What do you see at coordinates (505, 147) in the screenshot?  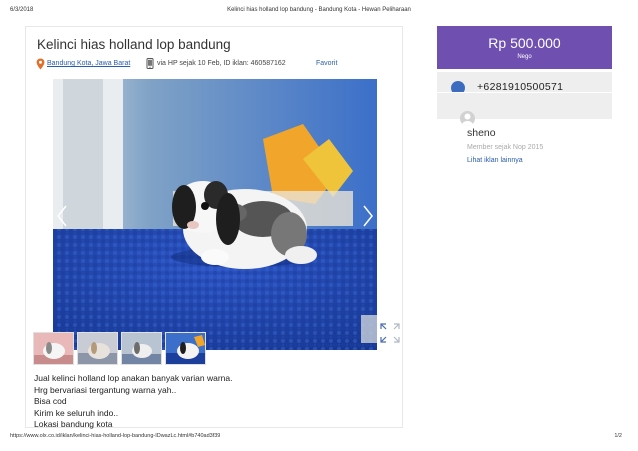 I see `member-since: Member sejak Nop 2015` at bounding box center [505, 147].